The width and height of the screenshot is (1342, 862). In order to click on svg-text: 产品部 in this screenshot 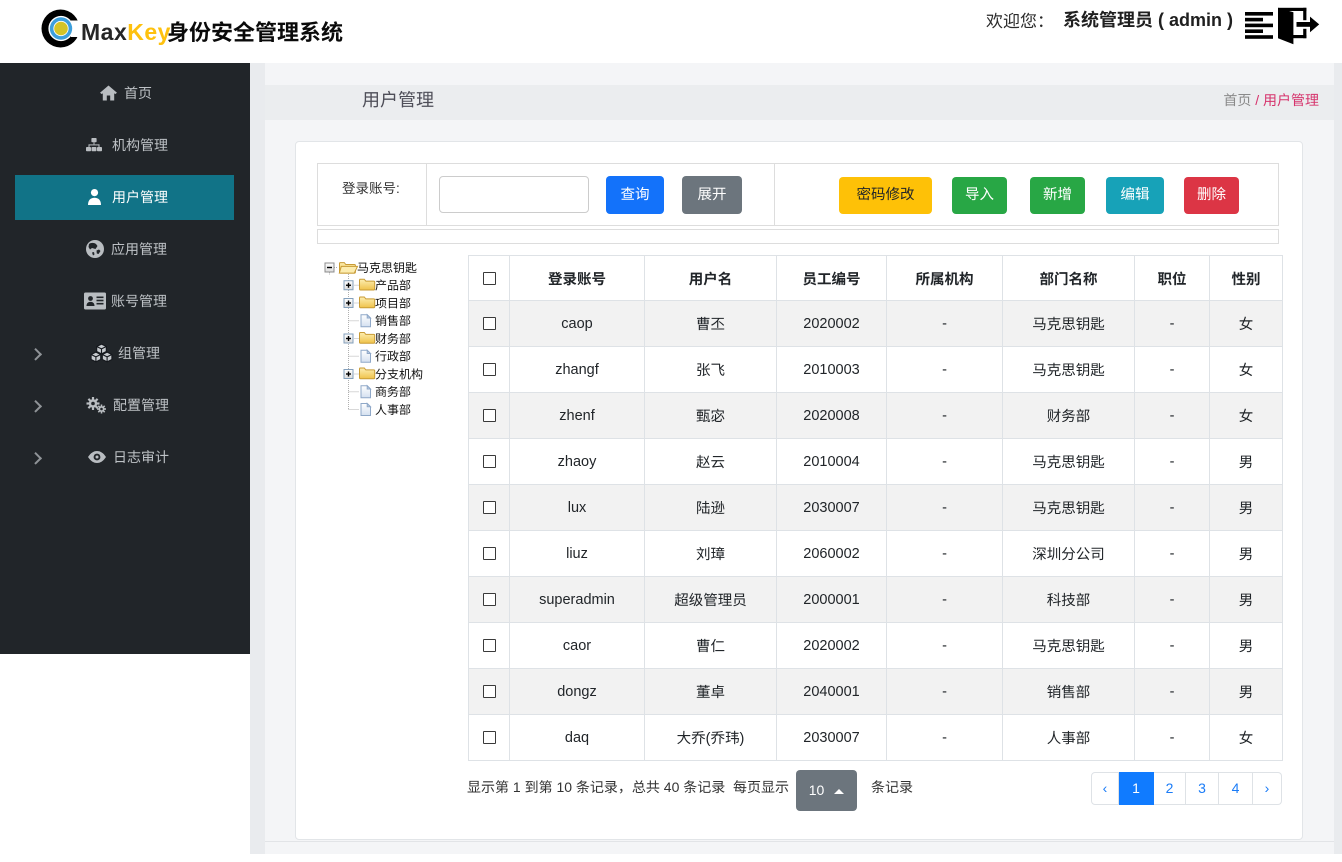, I will do `click(393, 286)`.